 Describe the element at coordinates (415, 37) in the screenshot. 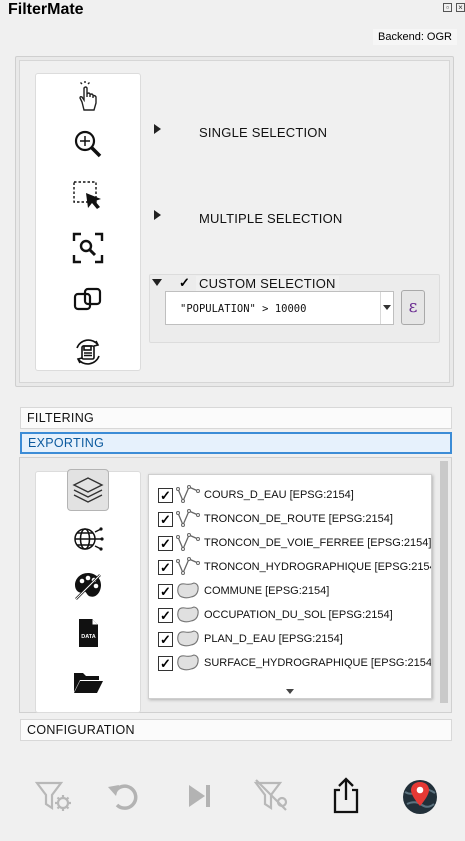

I see `backend-label: Backend: OGR` at that location.